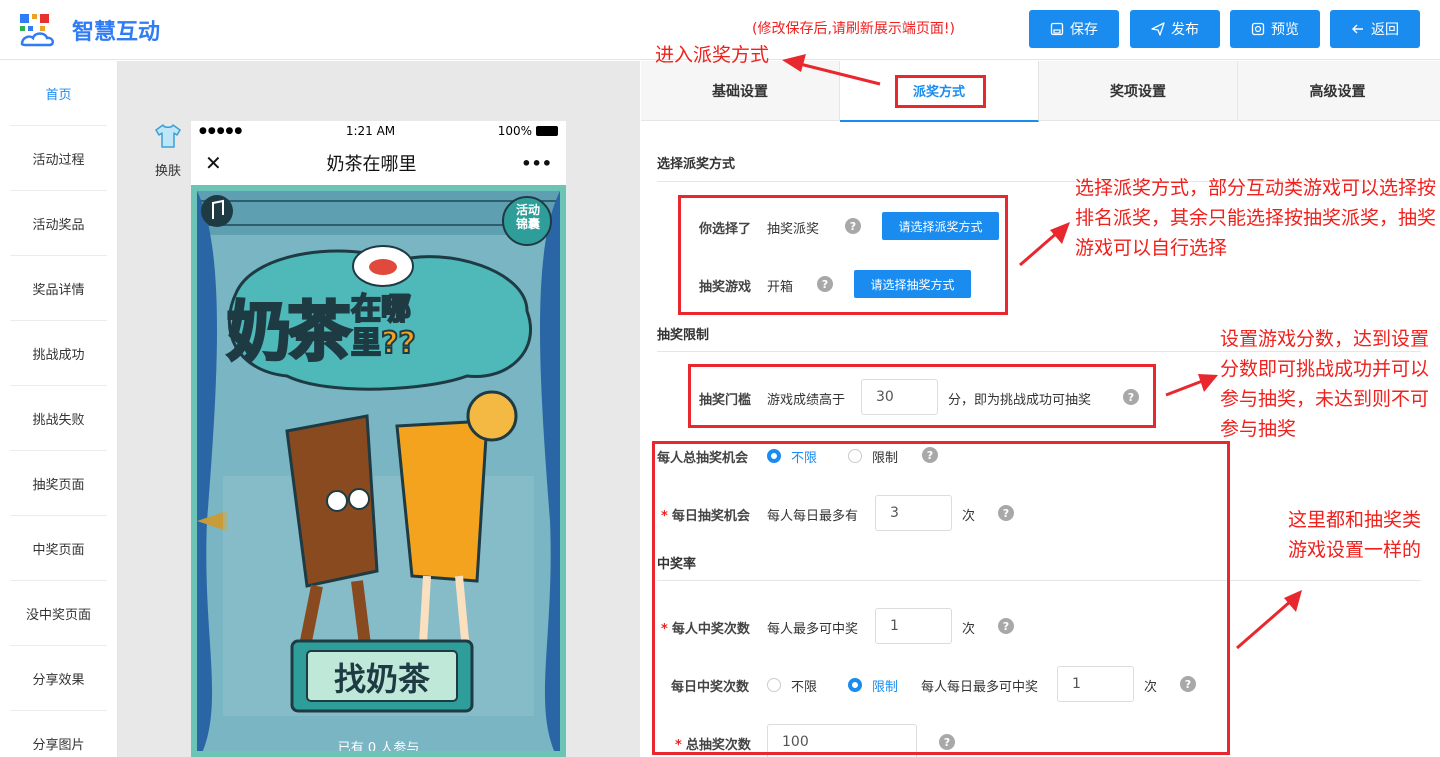  I want to click on tshirt-icon, so click(168, 136).